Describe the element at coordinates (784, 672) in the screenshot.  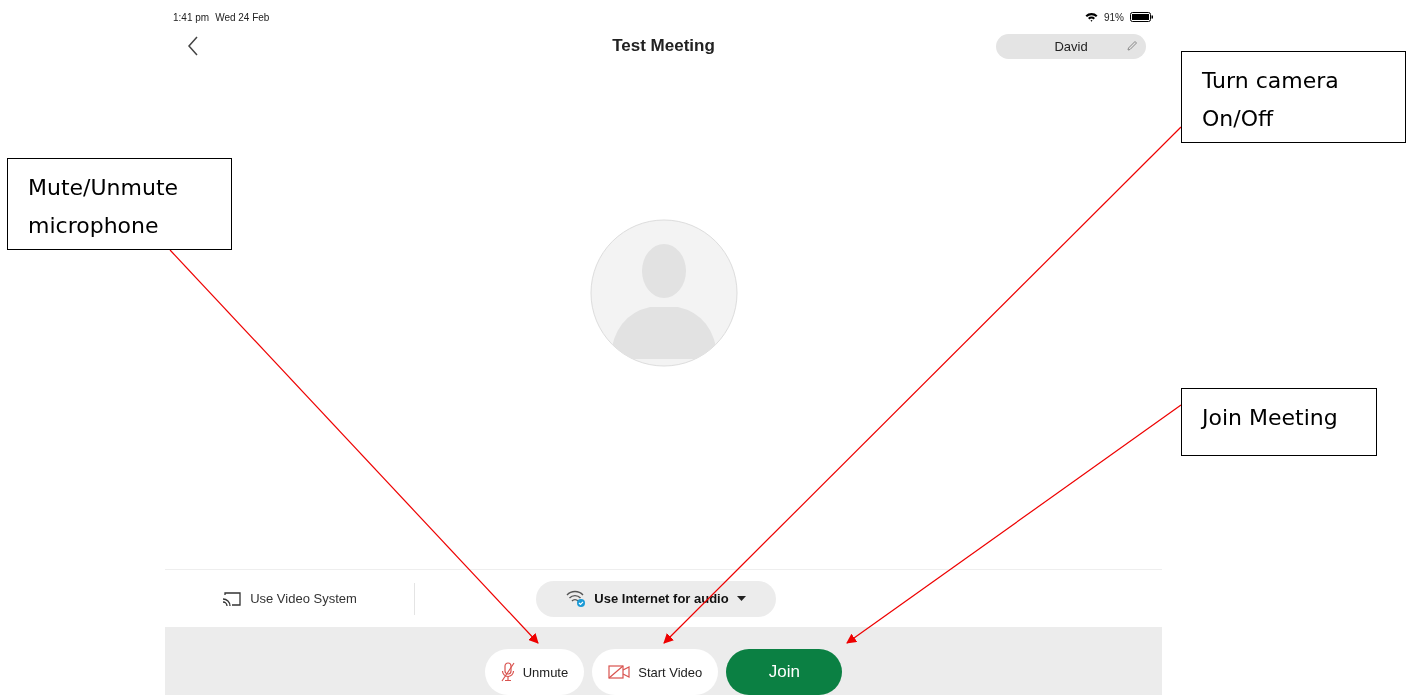
I see `join-button: Join` at that location.